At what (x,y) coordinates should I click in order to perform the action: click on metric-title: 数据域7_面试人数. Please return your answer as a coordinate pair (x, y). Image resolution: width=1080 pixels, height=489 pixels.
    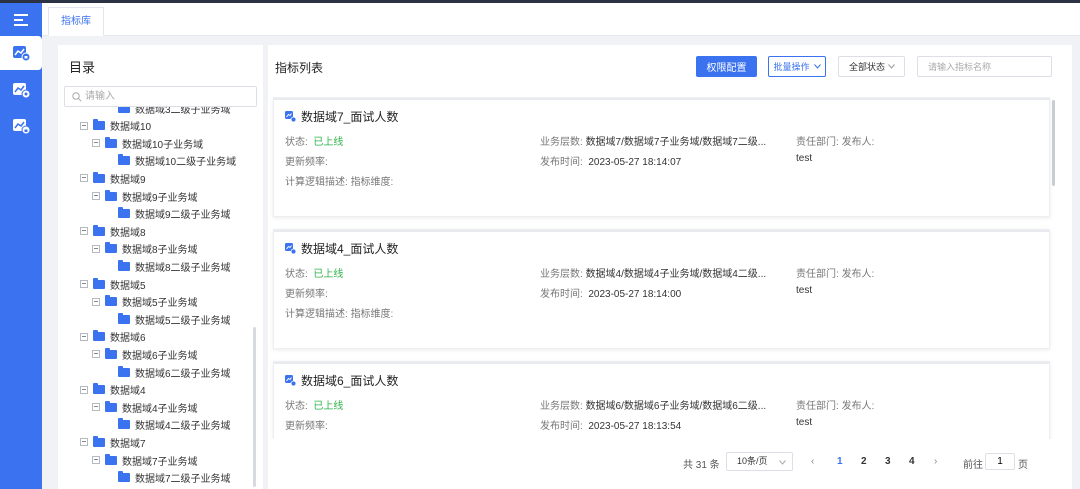
    Looking at the image, I should click on (349, 116).